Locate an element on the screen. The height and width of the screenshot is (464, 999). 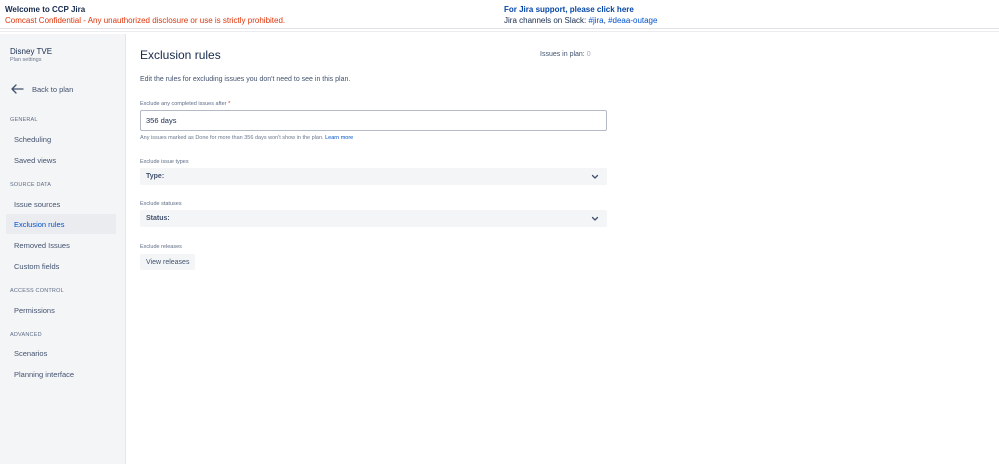
sidebar-item-custom-fields: Custom fields is located at coordinates (61, 266).